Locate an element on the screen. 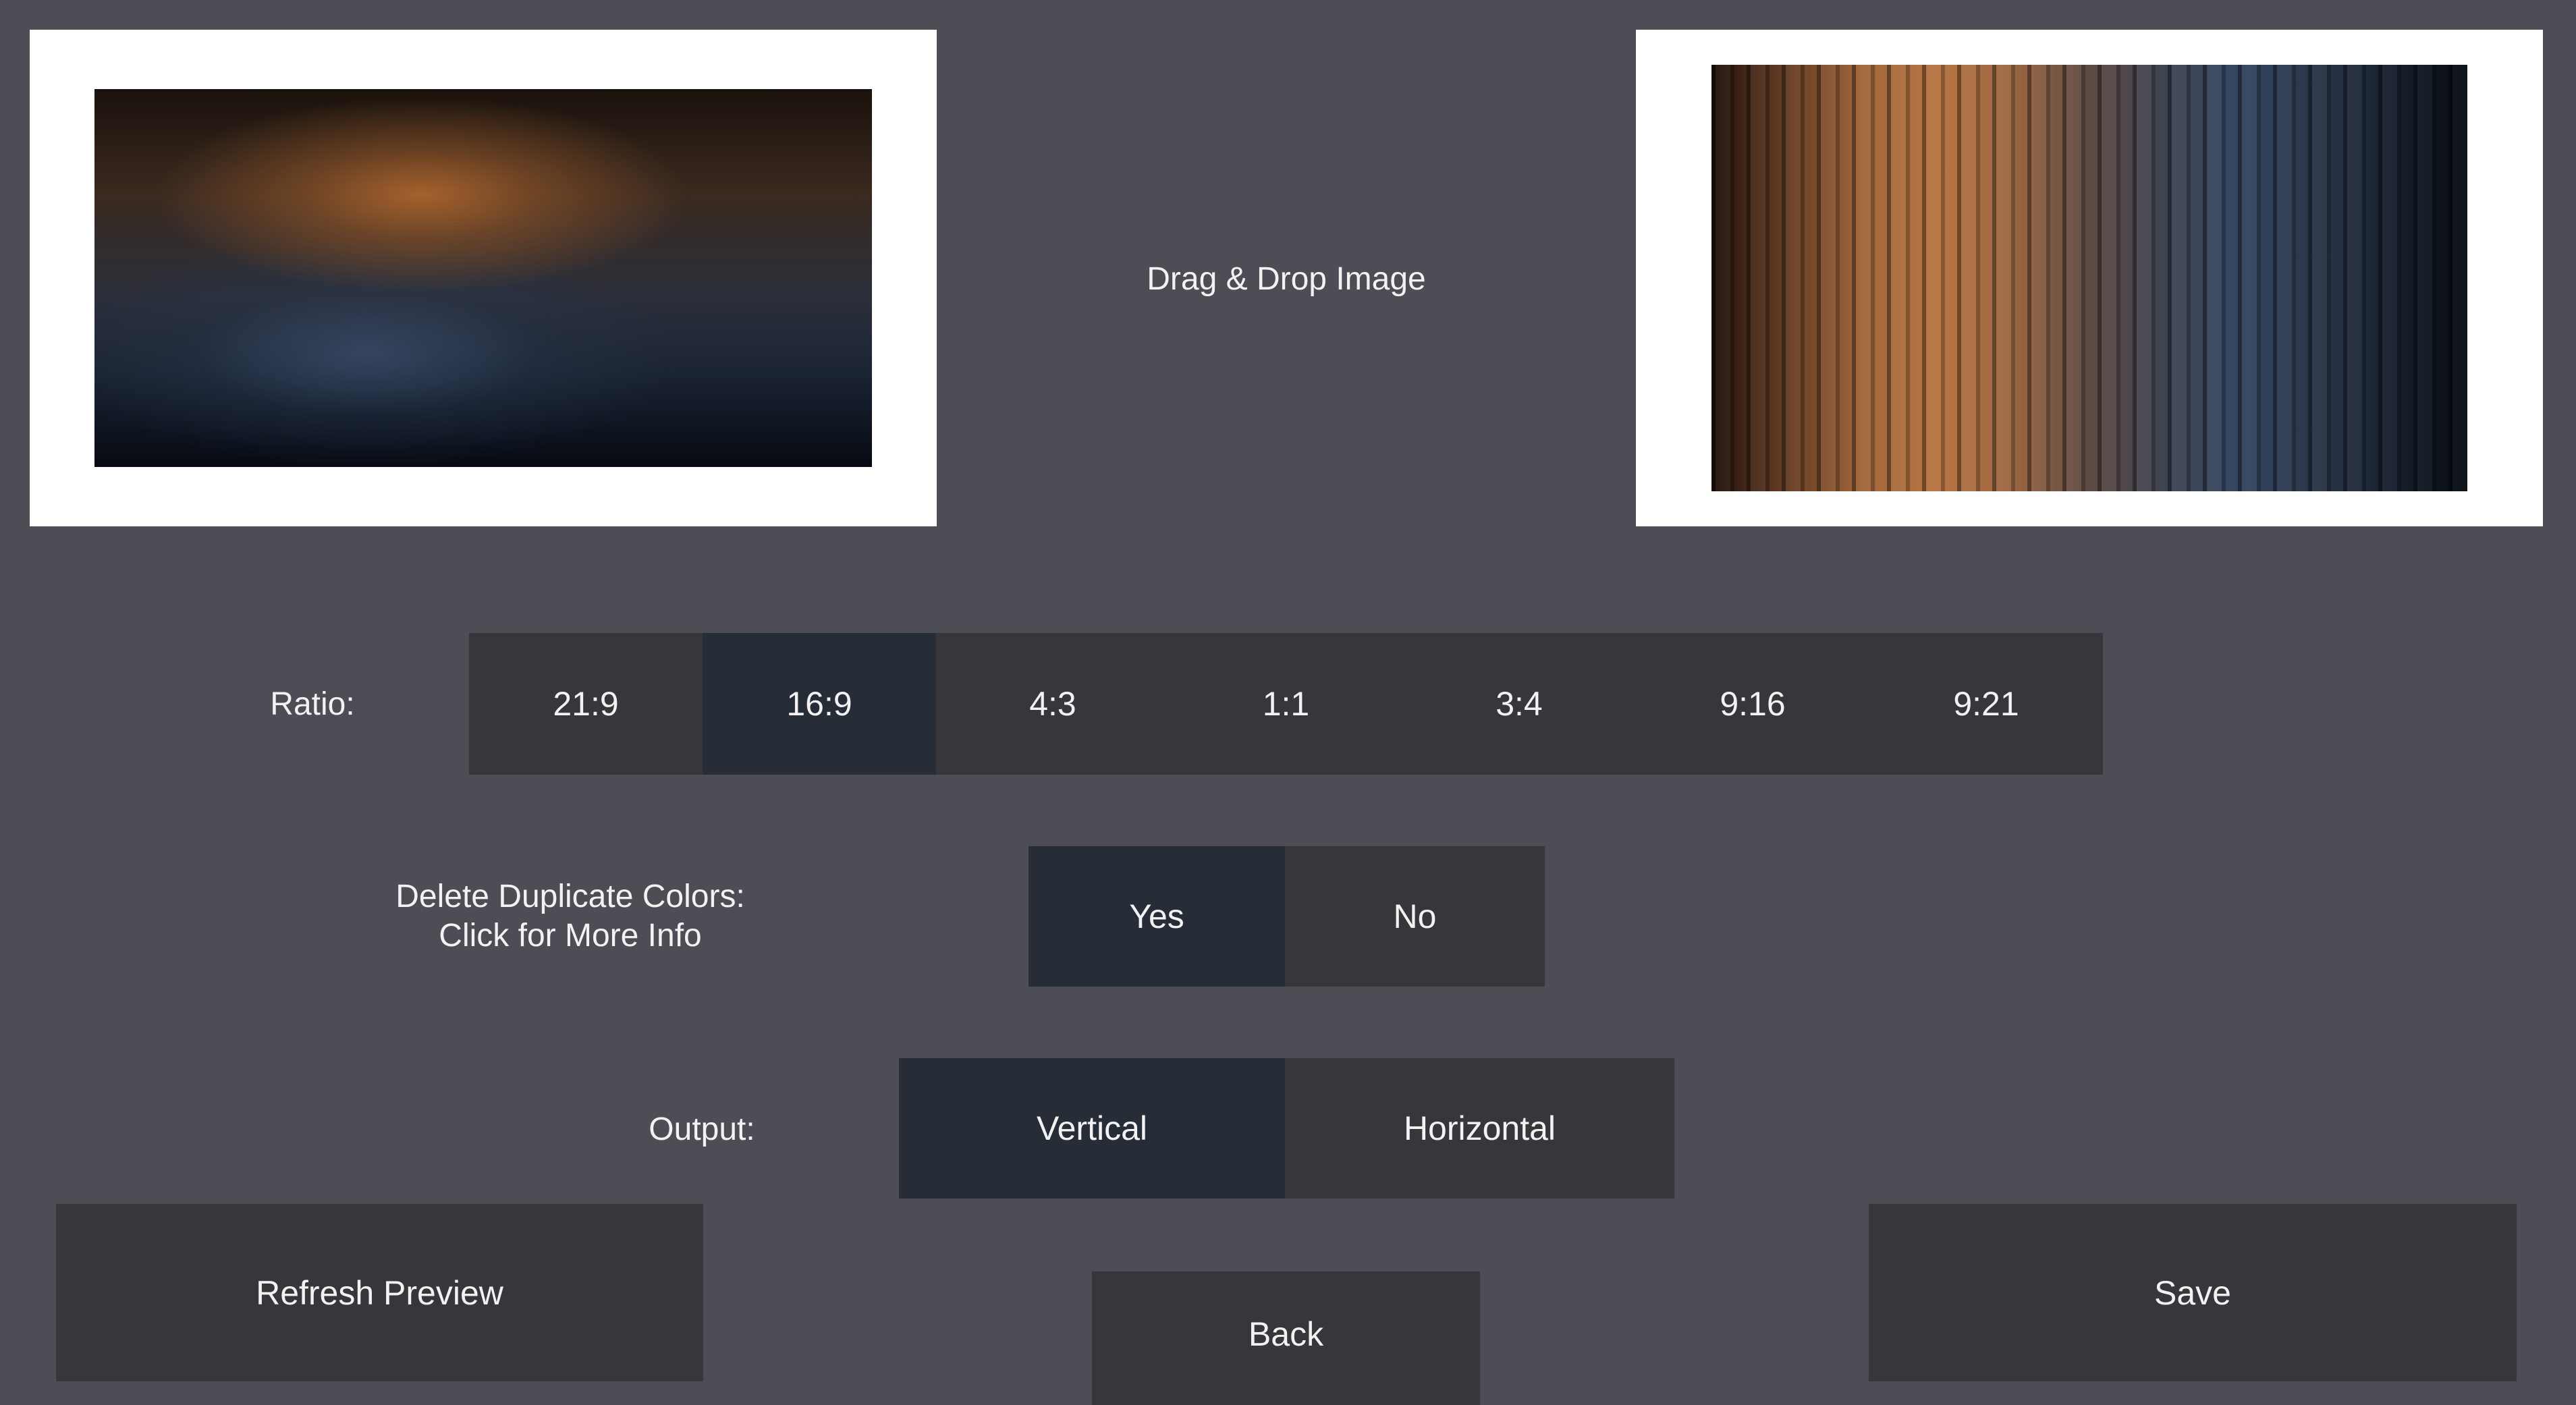 The image size is (2576, 1405). ratio-option-21-9: 21:9 is located at coordinates (586, 704).